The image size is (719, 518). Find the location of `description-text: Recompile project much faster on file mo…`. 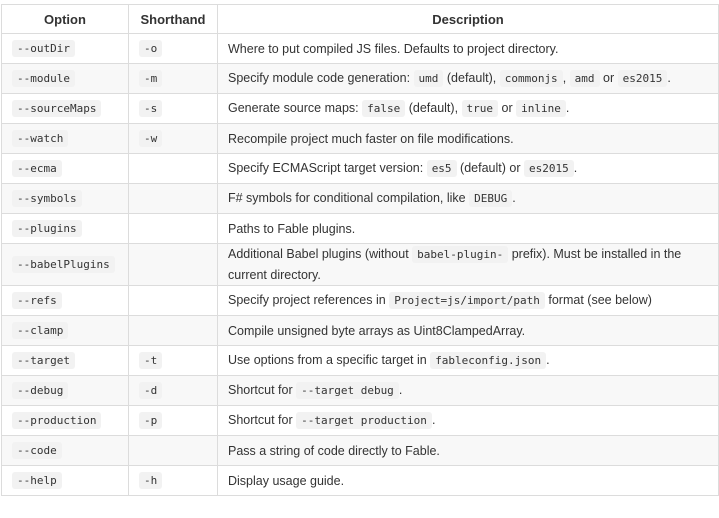

description-text: Recompile project much faster on file mo… is located at coordinates (371, 138).